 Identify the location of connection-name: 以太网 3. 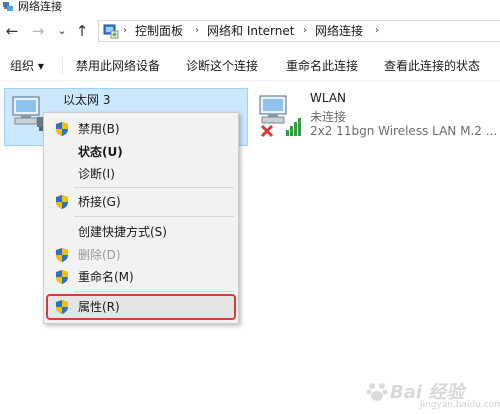
(87, 100).